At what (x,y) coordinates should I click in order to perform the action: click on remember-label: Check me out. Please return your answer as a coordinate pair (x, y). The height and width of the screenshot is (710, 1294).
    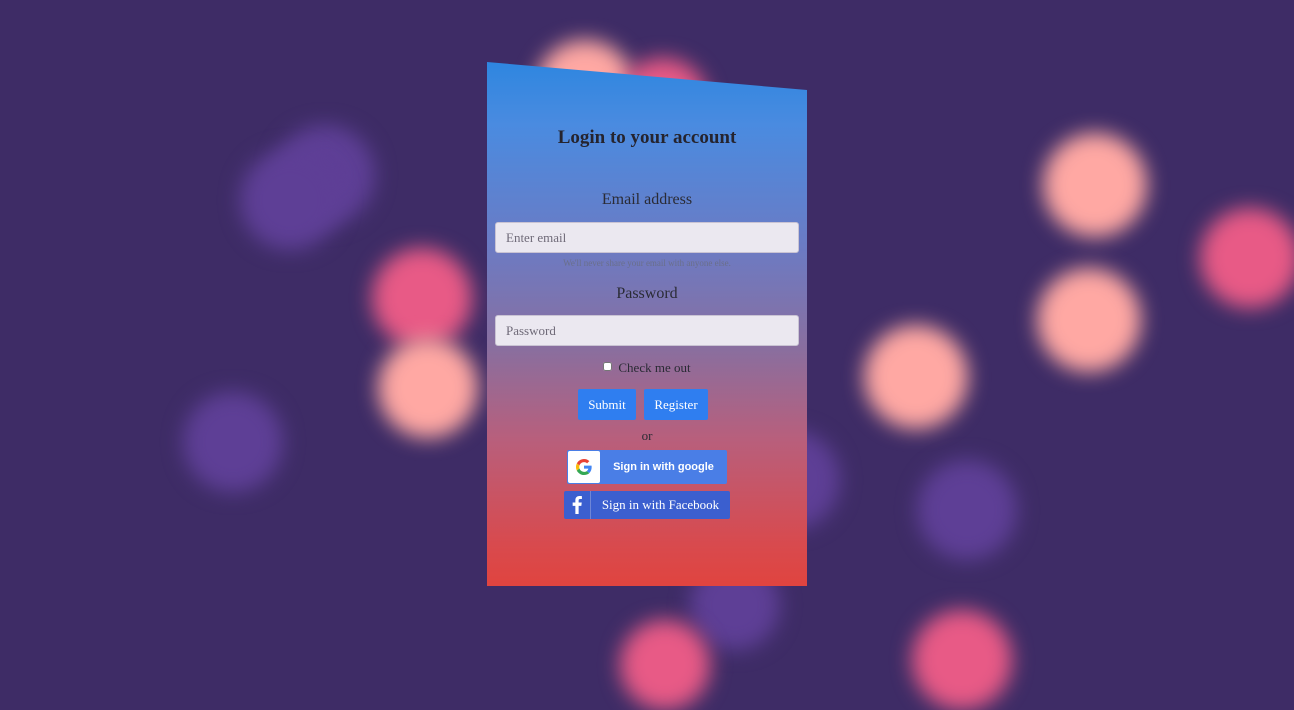
    Looking at the image, I should click on (654, 367).